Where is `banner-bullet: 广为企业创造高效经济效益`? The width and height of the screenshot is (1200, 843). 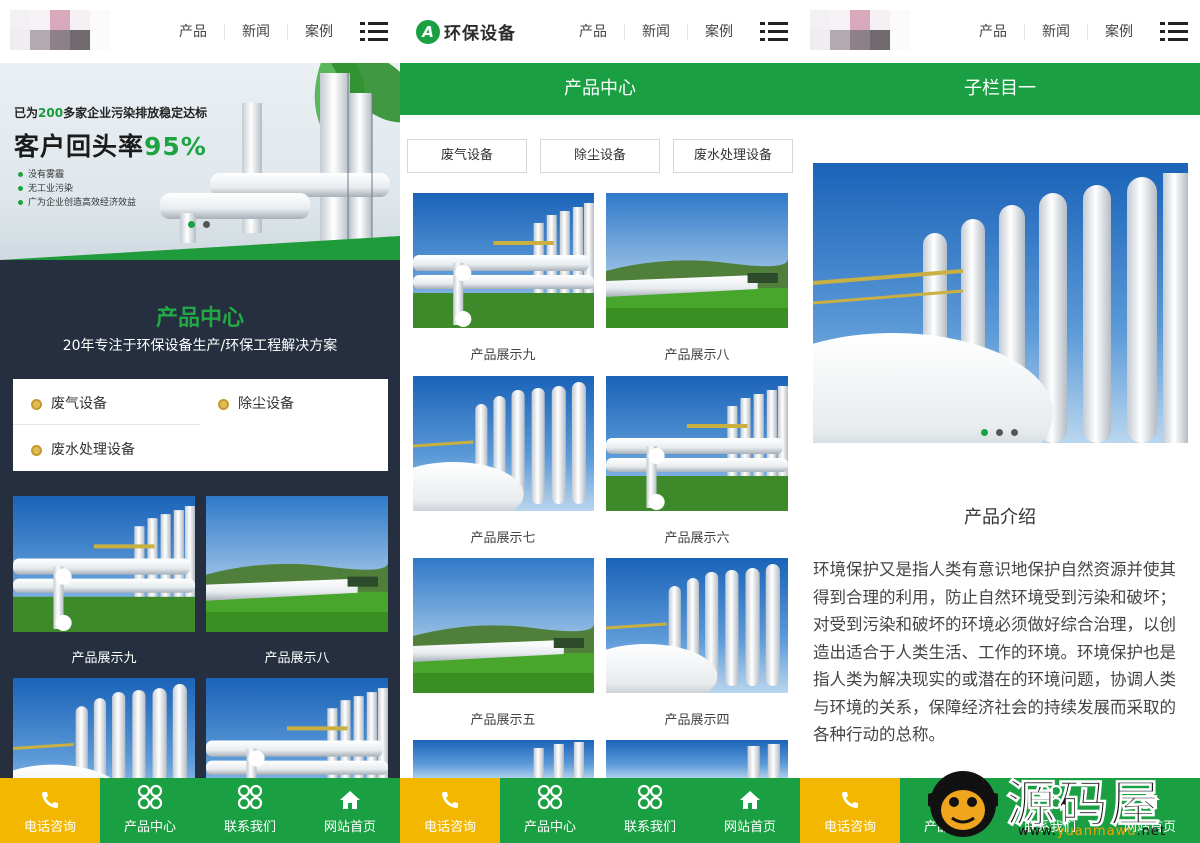
banner-bullet: 广为企业创造高效经济效益 is located at coordinates (77, 201).